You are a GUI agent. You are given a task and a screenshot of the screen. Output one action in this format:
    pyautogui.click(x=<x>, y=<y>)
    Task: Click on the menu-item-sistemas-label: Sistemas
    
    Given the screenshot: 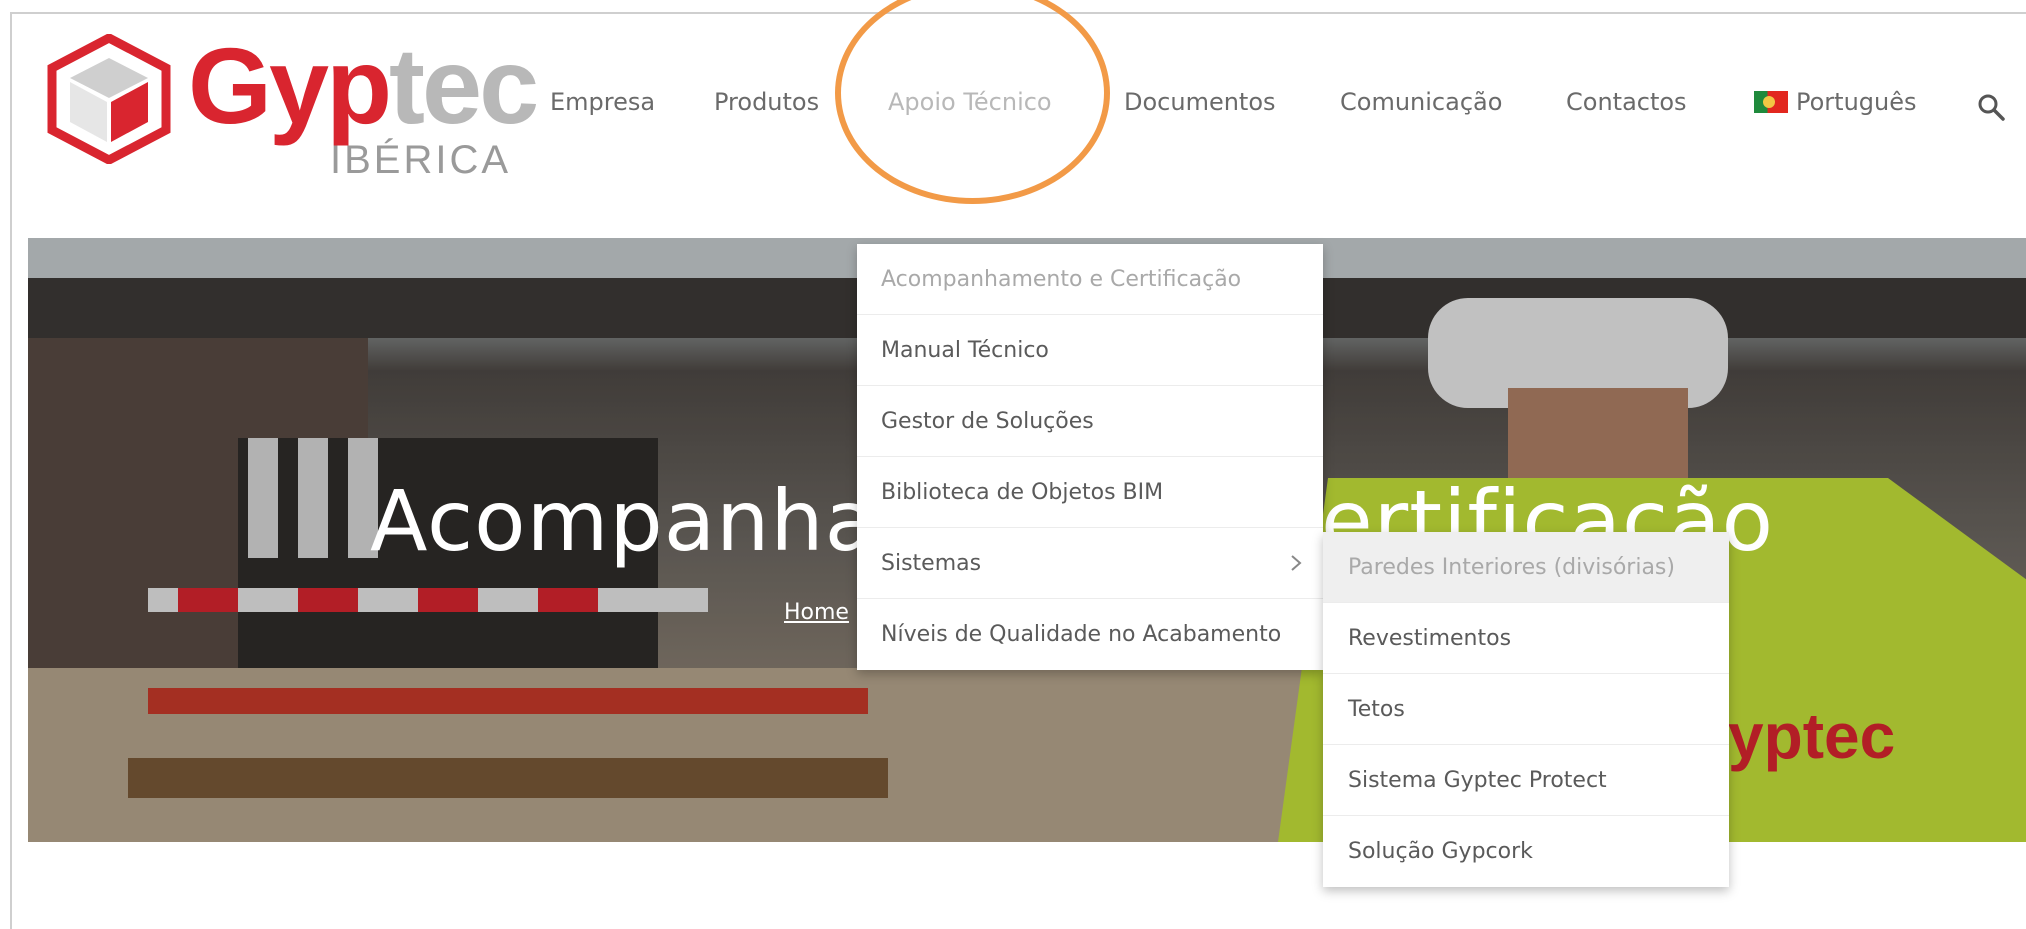 What is the action you would take?
    pyautogui.click(x=931, y=563)
    